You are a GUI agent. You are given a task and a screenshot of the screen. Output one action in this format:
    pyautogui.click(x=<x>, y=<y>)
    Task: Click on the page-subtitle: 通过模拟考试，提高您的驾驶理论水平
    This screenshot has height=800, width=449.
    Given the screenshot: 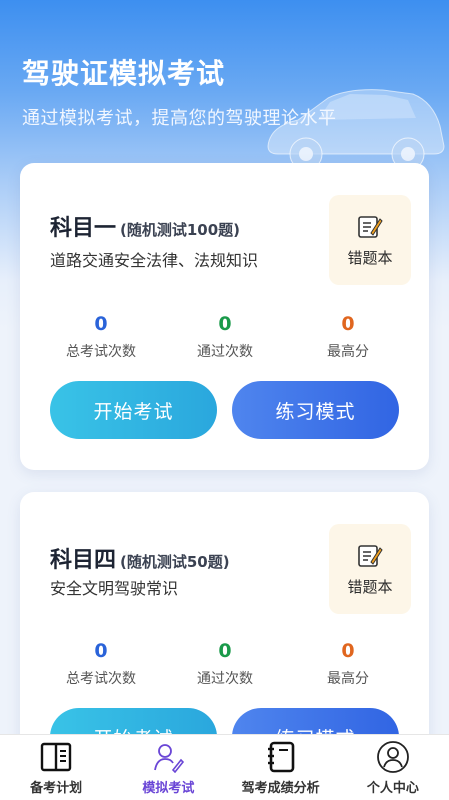 What is the action you would take?
    pyautogui.click(x=179, y=118)
    